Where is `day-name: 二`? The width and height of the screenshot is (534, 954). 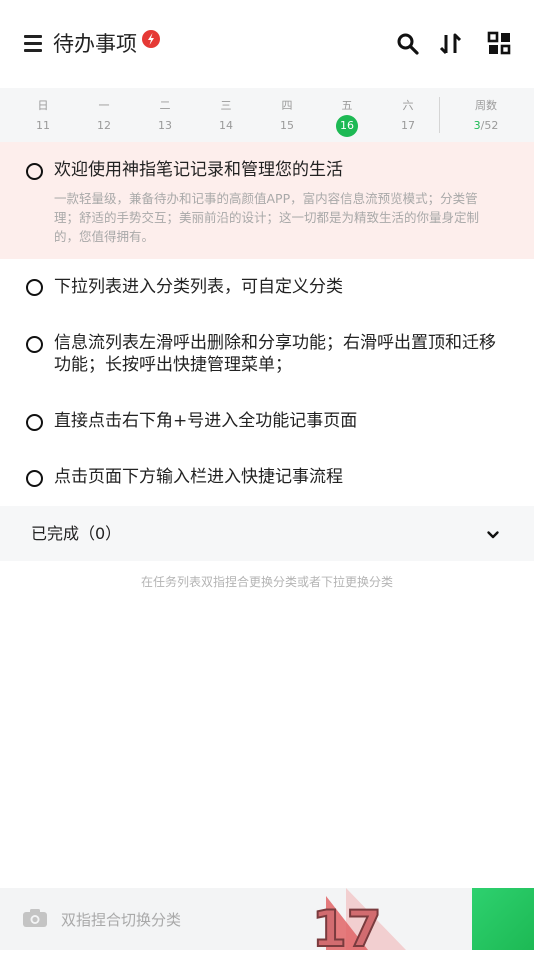
day-name: 二 is located at coordinates (165, 105).